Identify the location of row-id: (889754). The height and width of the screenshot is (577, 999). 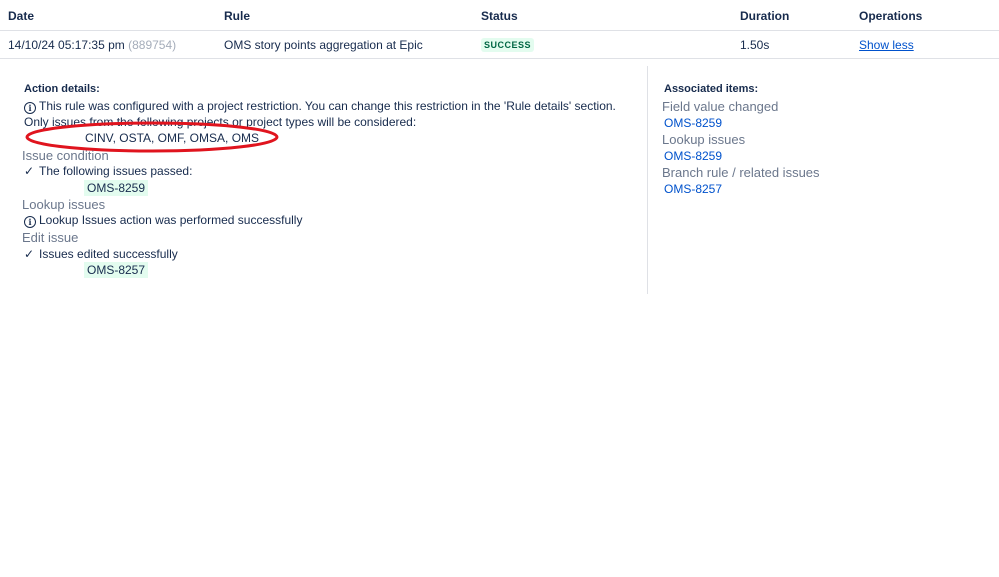
(152, 45).